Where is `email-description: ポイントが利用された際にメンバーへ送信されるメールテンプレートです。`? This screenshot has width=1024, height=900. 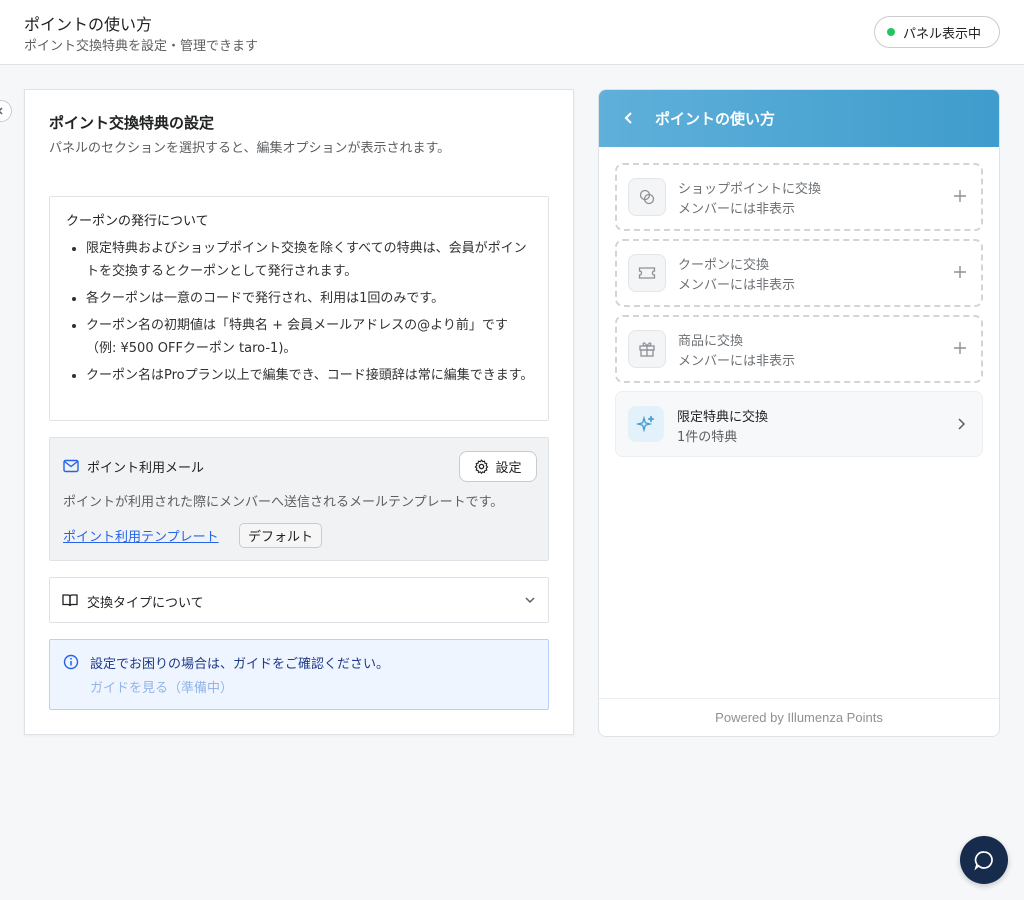
email-description: ポイントが利用された際にメンバーへ送信されるメールテンプレートです。 is located at coordinates (283, 502).